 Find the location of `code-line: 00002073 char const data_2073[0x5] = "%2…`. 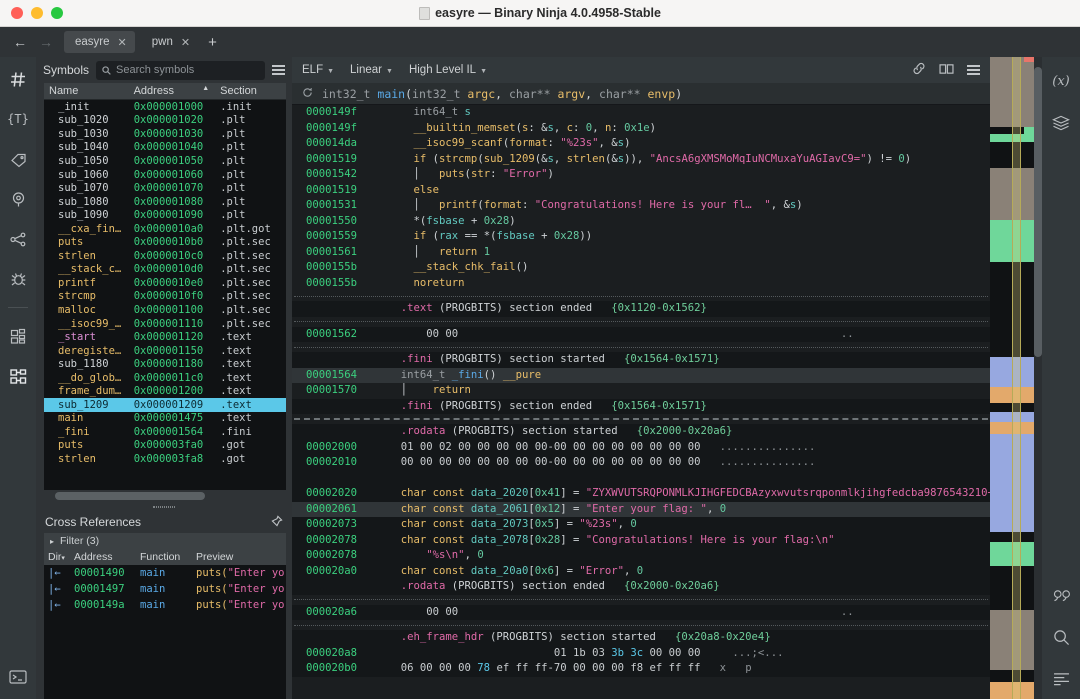

code-line: 00002073 char const data_2073[0x5] = "%2… is located at coordinates (641, 525).